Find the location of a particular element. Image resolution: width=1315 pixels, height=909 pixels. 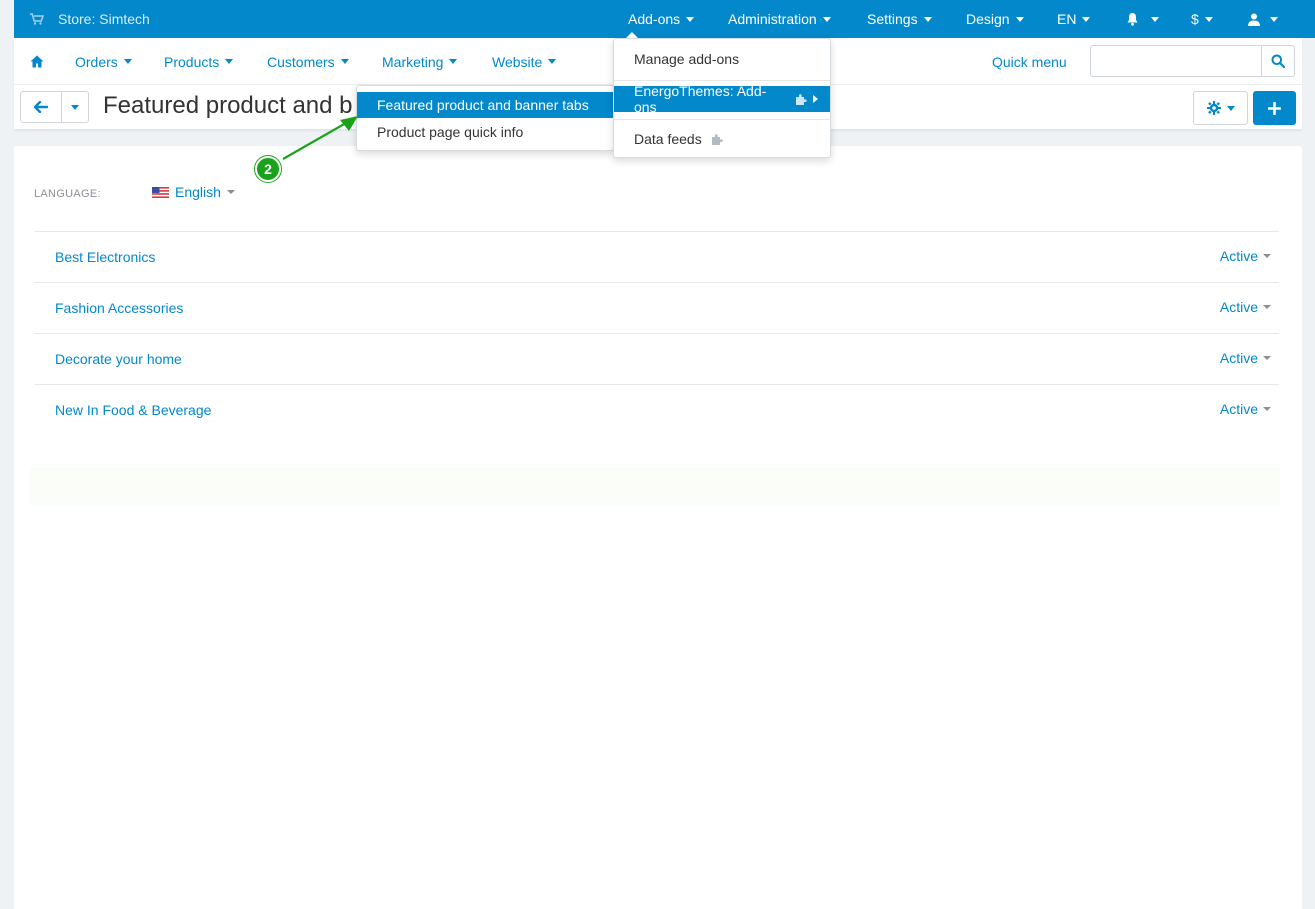

nav-language-label: EN is located at coordinates (1067, 19).